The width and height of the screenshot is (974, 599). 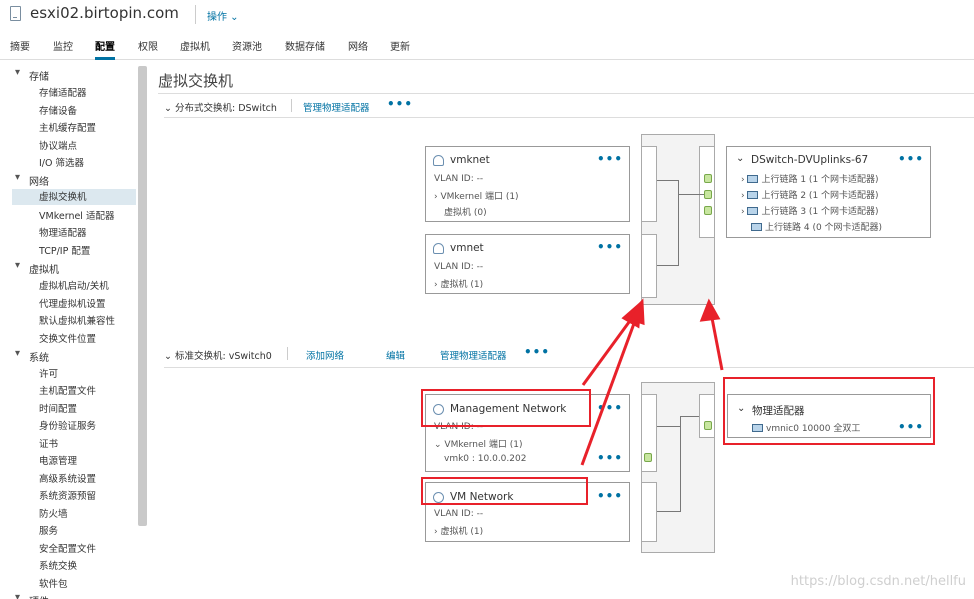 What do you see at coordinates (652, 382) in the screenshot?
I see `annotation-arrows` at bounding box center [652, 382].